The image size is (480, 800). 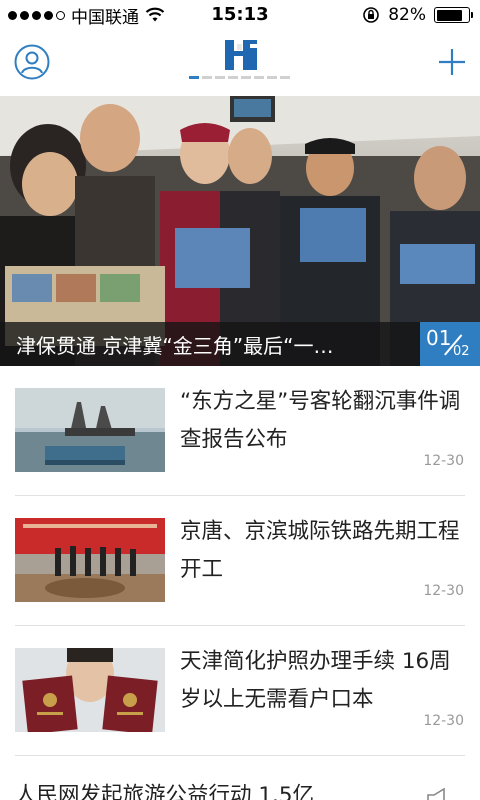 What do you see at coordinates (407, 15) in the screenshot?
I see `battery-percent: 82%` at bounding box center [407, 15].